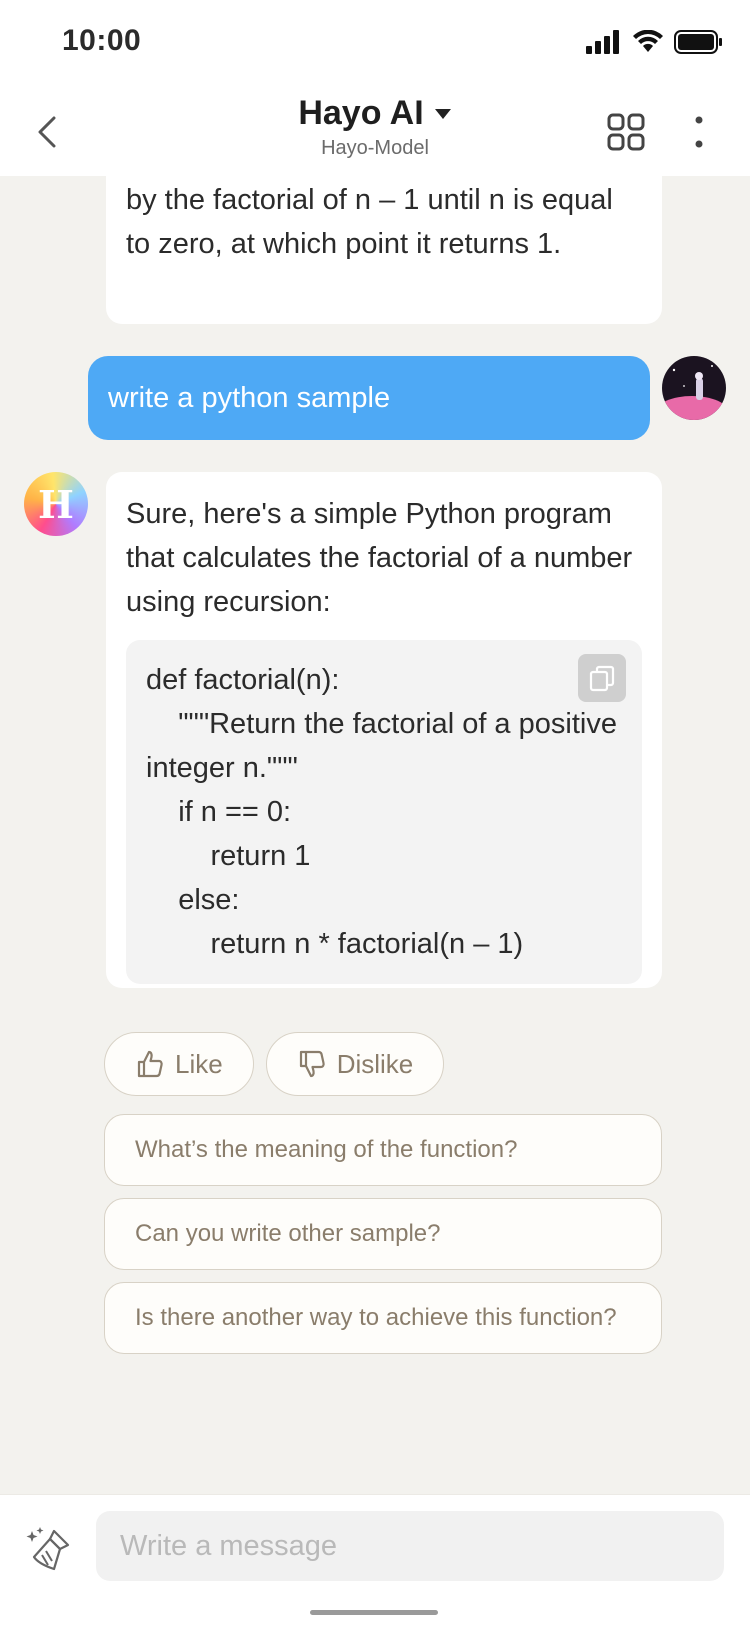 This screenshot has height=1625, width=750. I want to click on bot-avatar-letter: H, so click(56, 504).